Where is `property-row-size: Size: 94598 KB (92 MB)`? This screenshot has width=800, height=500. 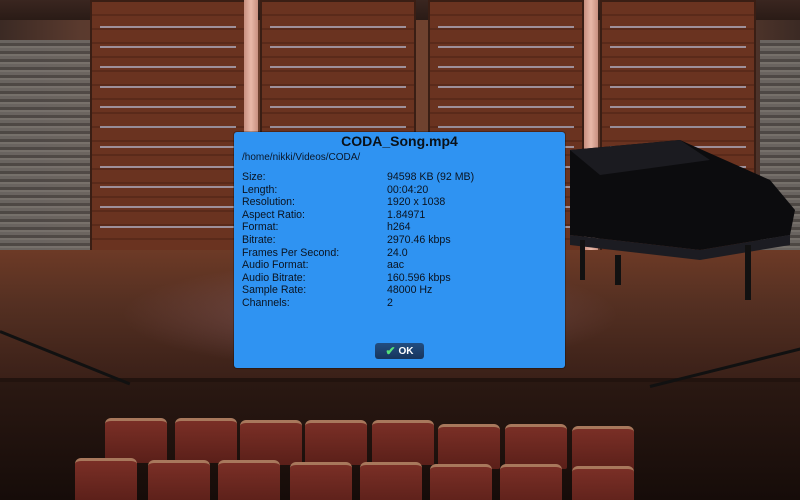
property-row-size: Size: 94598 KB (92 MB) is located at coordinates (402, 177).